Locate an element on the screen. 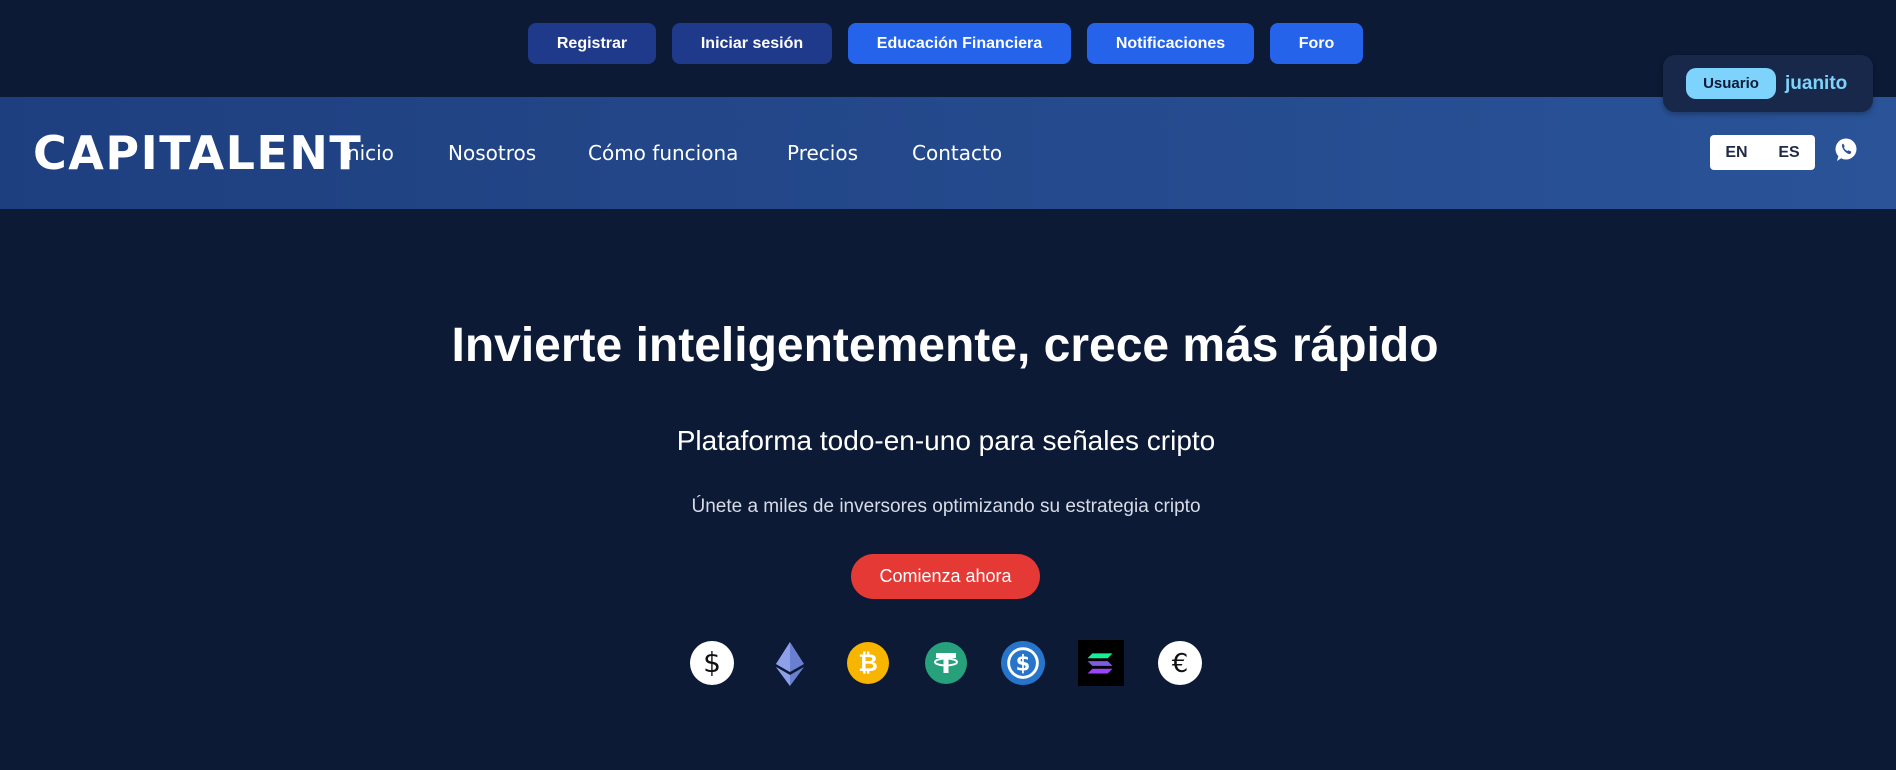 The height and width of the screenshot is (770, 1896). dollar-icon: $ is located at coordinates (712, 663).